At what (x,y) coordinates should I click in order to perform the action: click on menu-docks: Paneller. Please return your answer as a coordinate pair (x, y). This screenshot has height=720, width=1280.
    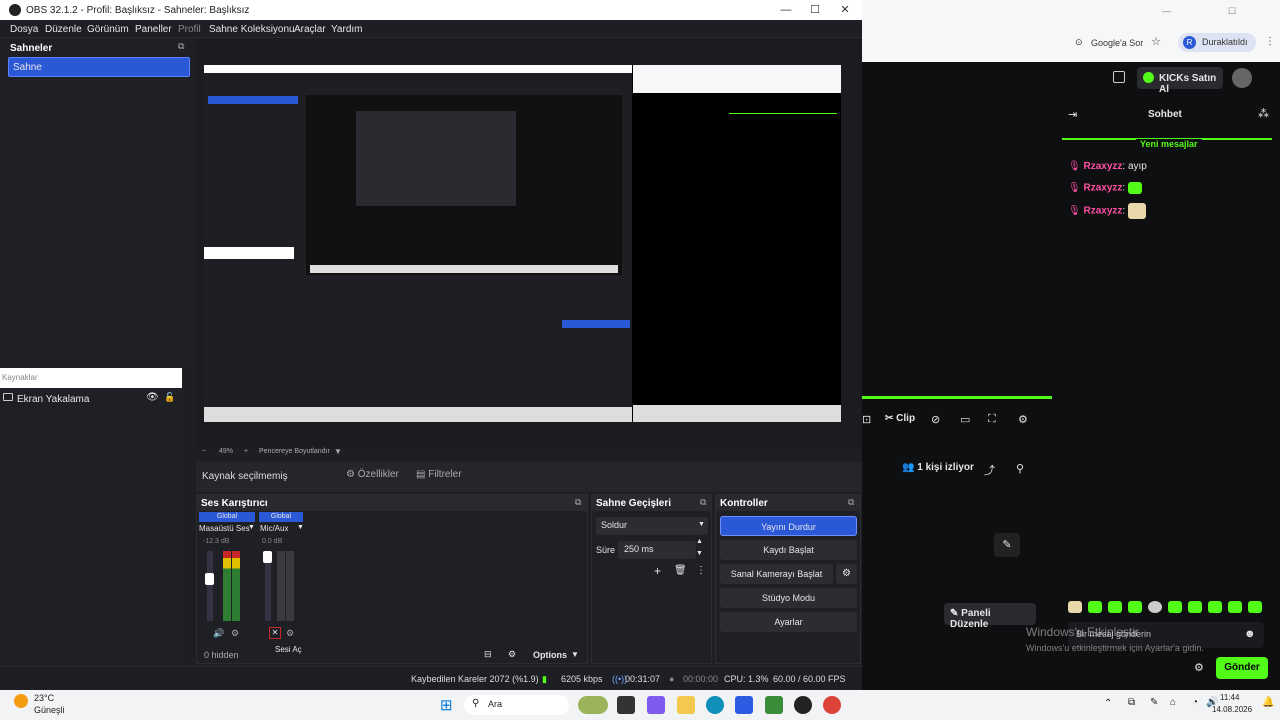
    Looking at the image, I should click on (153, 29).